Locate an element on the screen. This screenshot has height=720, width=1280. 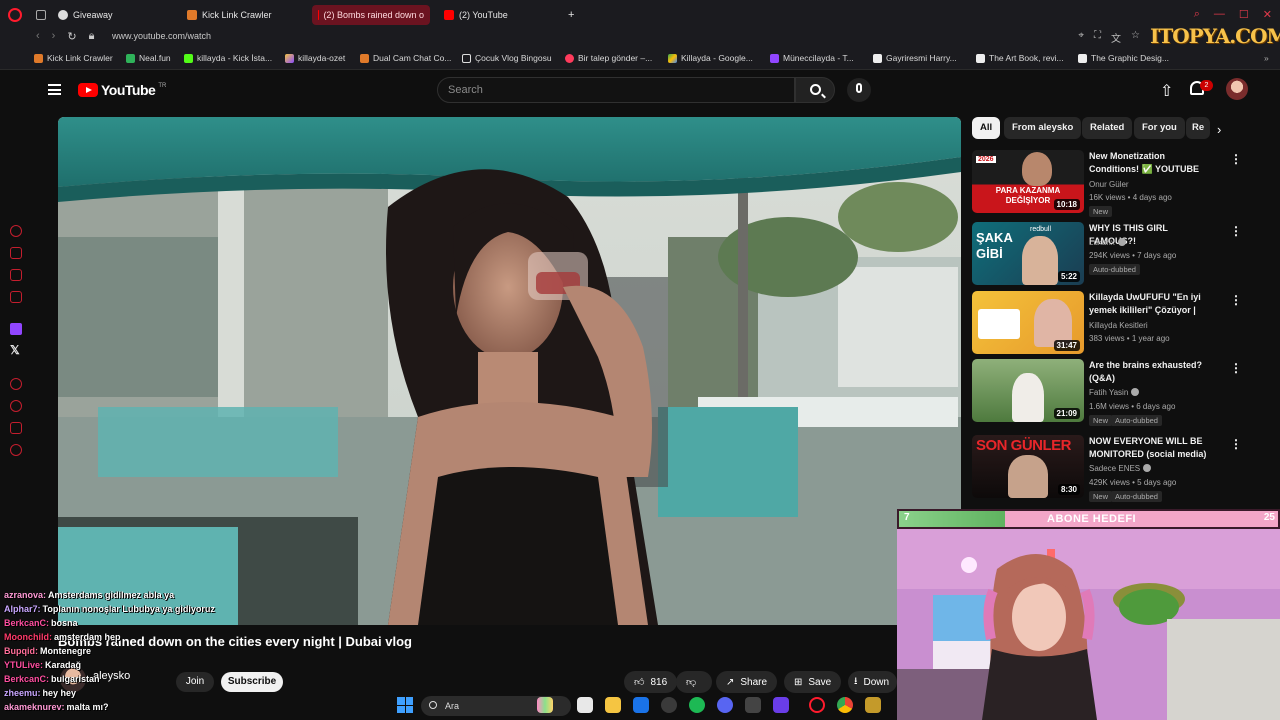
account-avatar is located at coordinates (1237, 89).